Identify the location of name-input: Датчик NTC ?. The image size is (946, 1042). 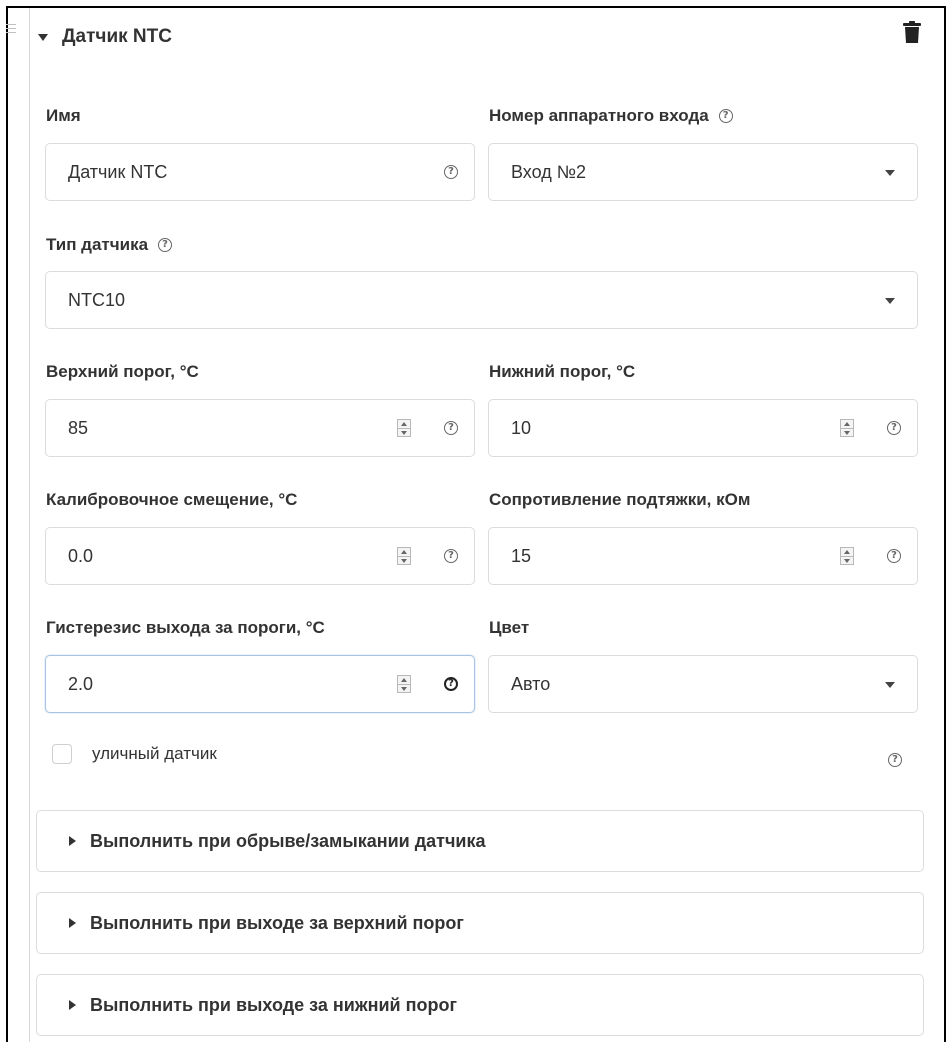
(260, 172).